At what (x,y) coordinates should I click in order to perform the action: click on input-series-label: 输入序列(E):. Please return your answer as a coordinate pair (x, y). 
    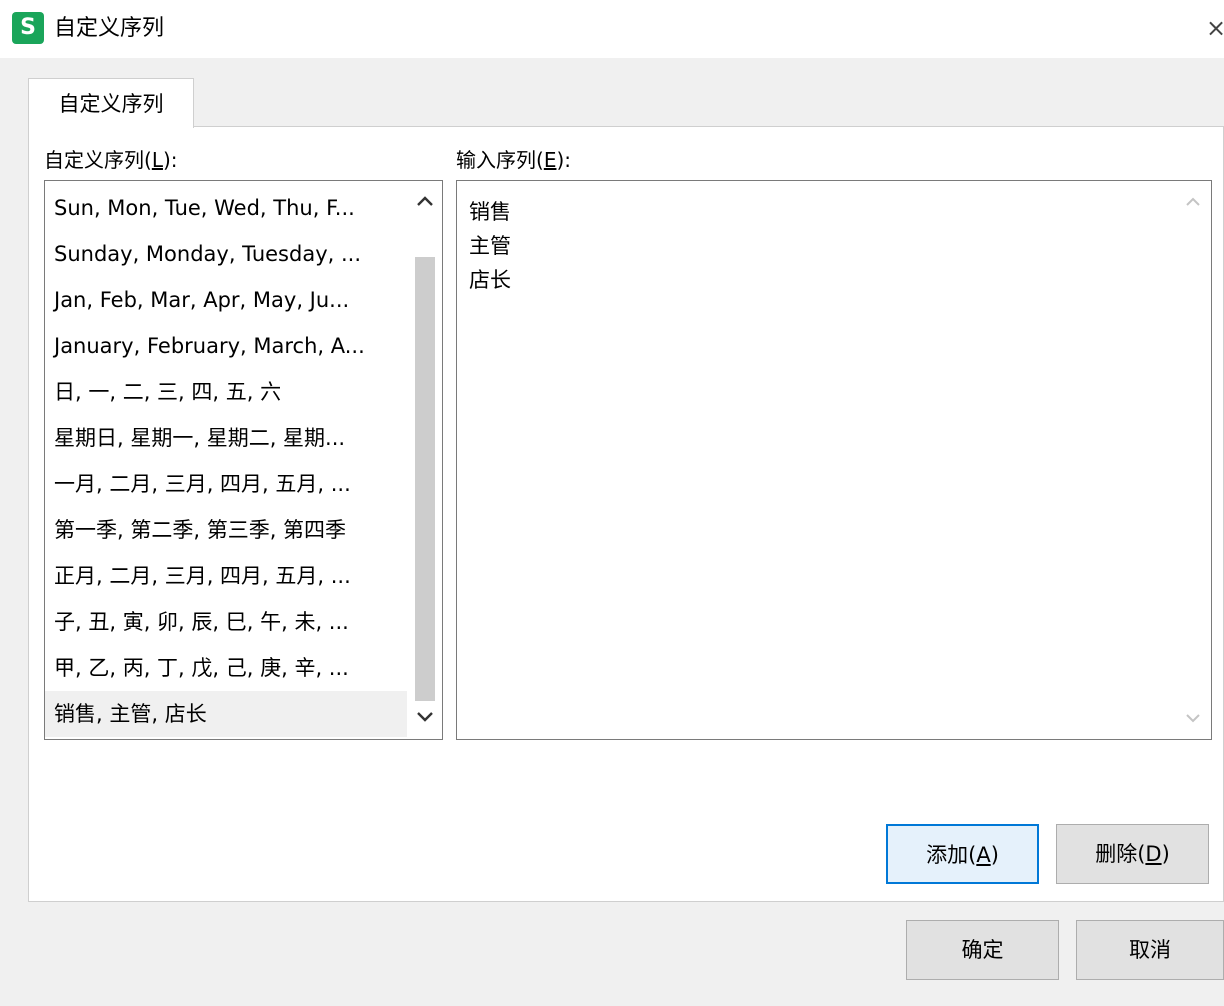
    Looking at the image, I should click on (513, 160).